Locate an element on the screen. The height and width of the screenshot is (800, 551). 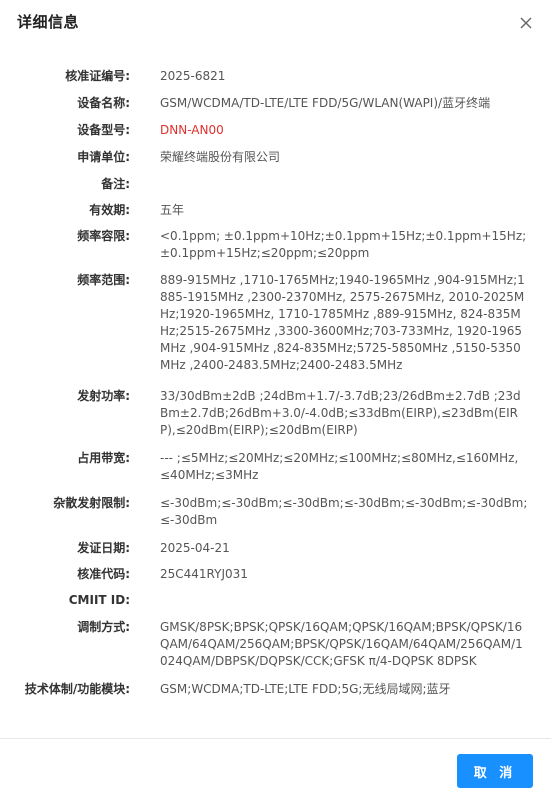
close-button is located at coordinates (526, 23).